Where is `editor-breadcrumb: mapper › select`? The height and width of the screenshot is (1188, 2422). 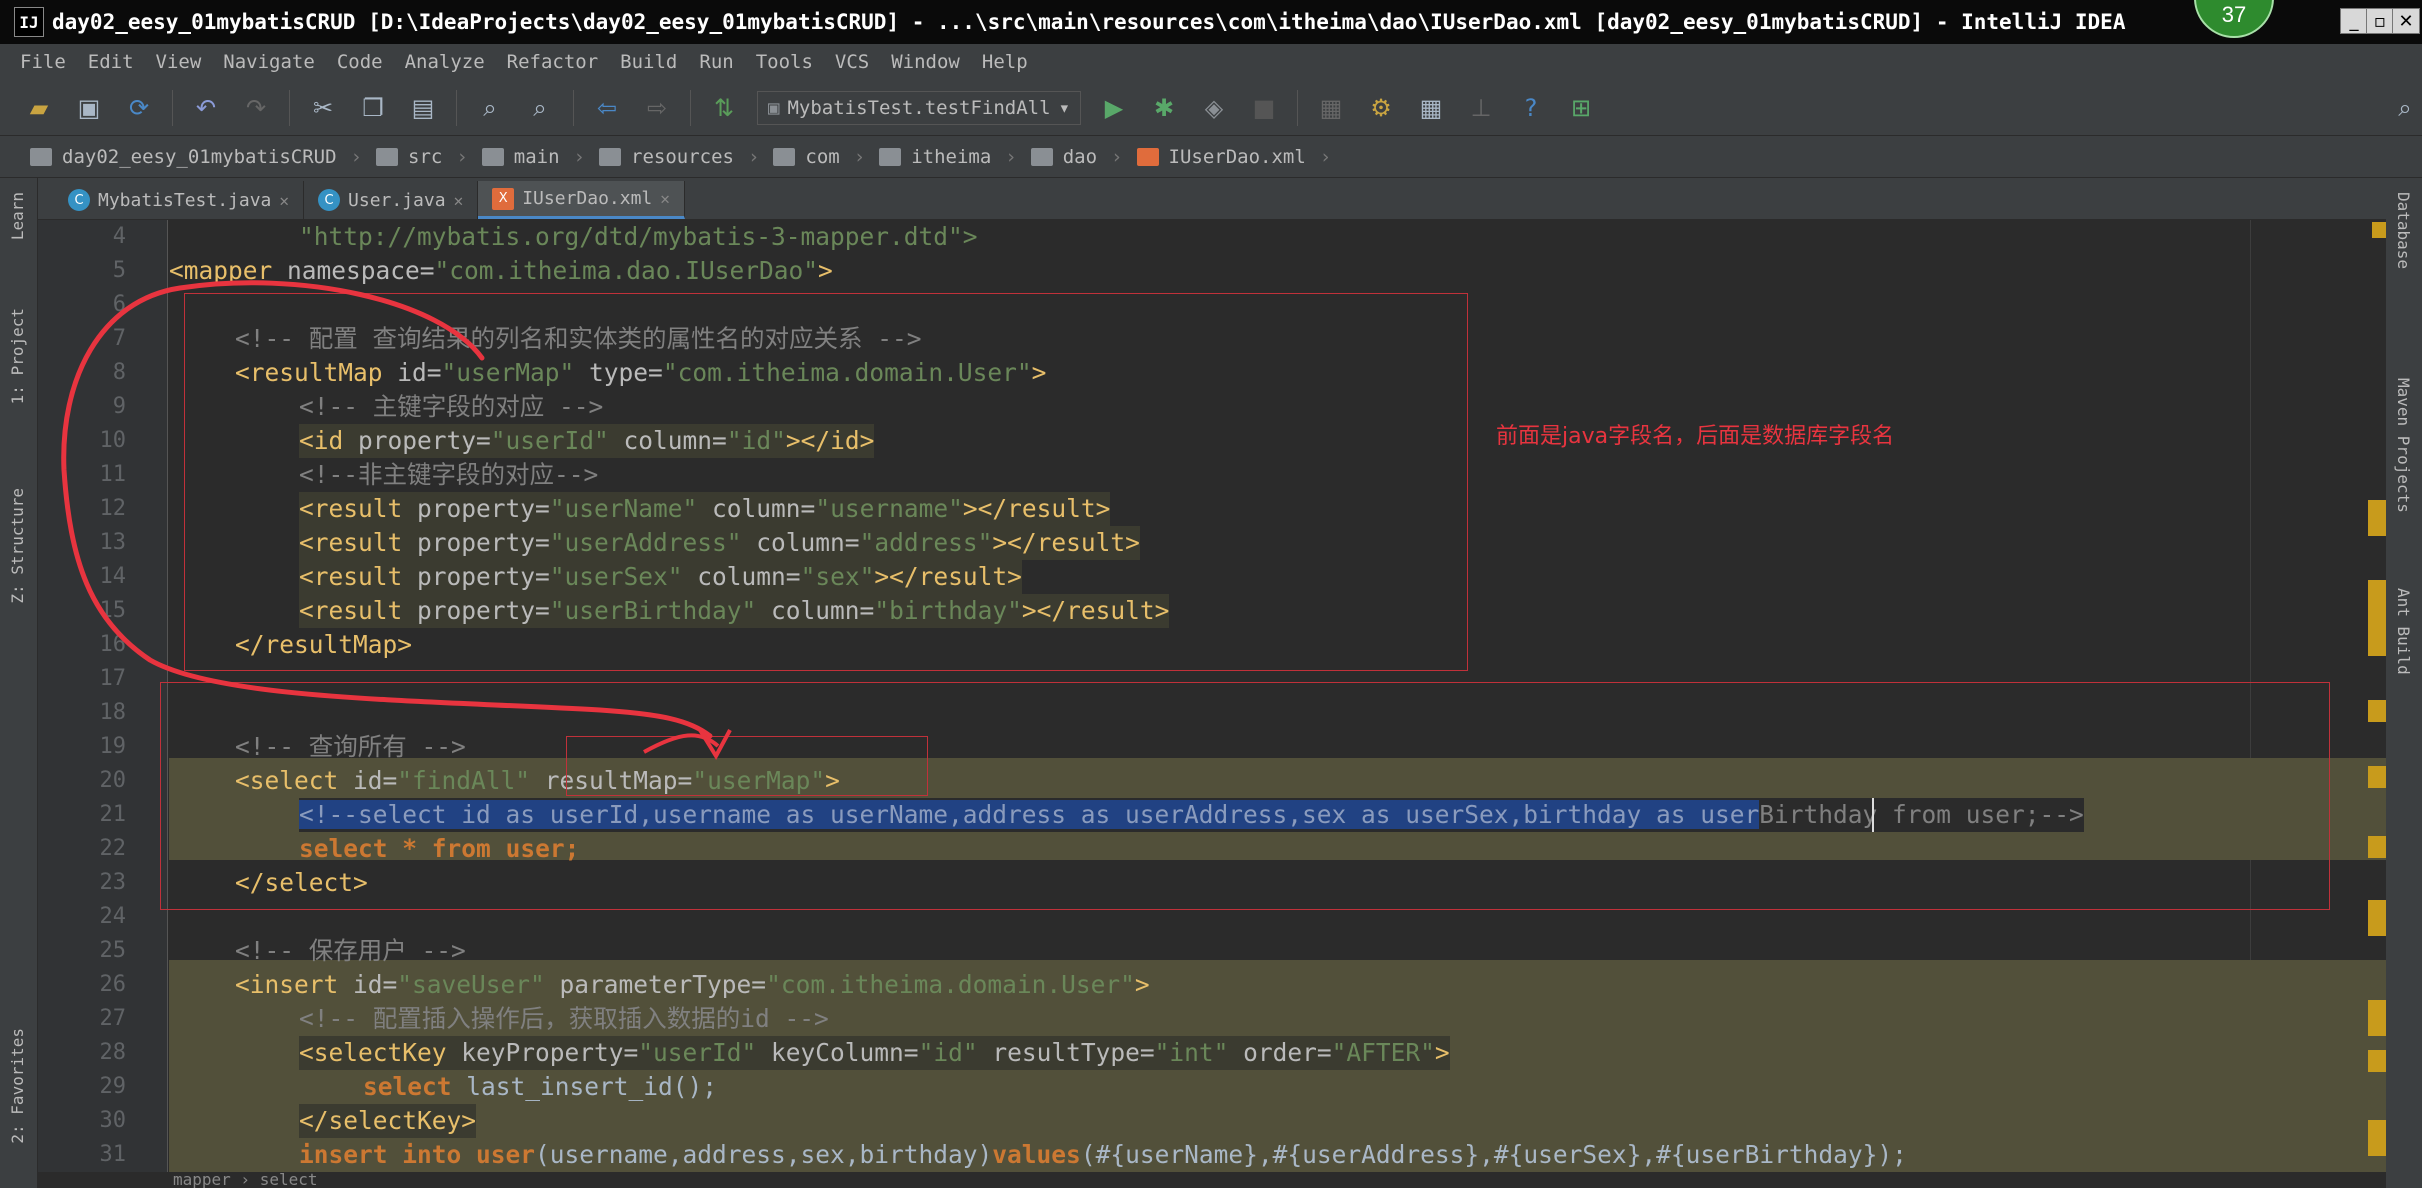 editor-breadcrumb: mapper › select is located at coordinates (1277, 1180).